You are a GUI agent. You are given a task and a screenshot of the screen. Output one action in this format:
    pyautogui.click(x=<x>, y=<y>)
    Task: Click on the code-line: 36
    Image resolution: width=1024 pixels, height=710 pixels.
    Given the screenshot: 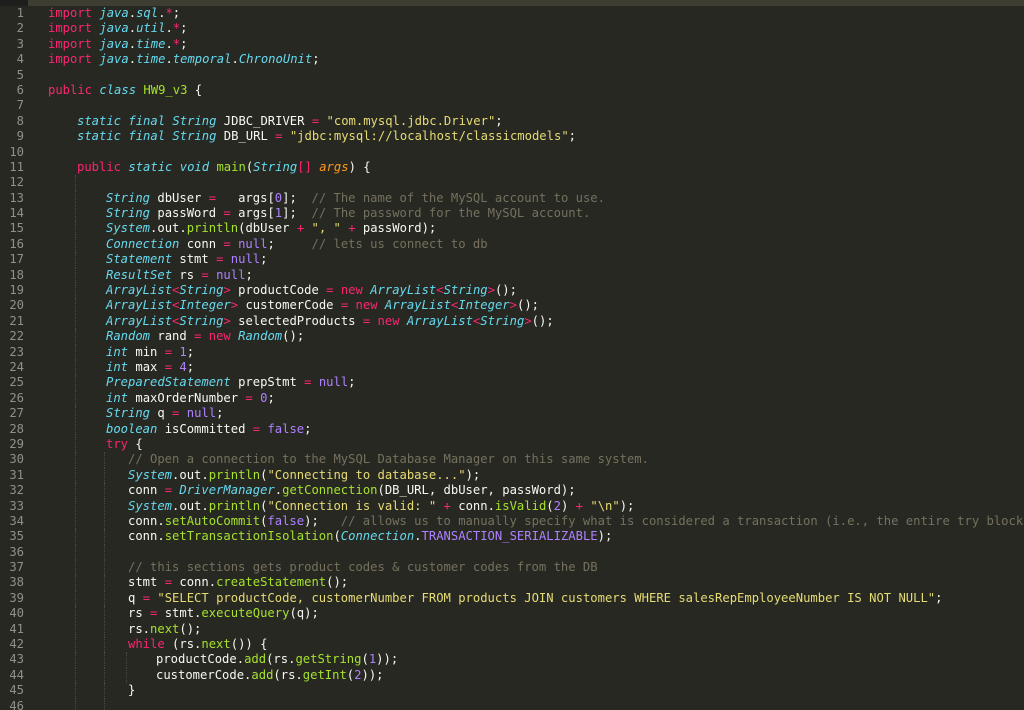 What is the action you would take?
    pyautogui.click(x=512, y=552)
    